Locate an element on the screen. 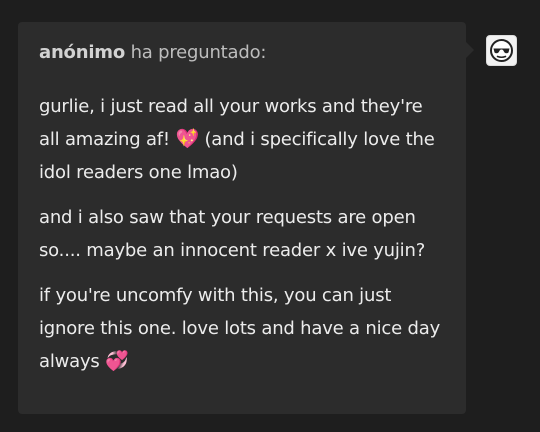 The height and width of the screenshot is (432, 540). asker-suffix: ha preguntado: is located at coordinates (196, 52).